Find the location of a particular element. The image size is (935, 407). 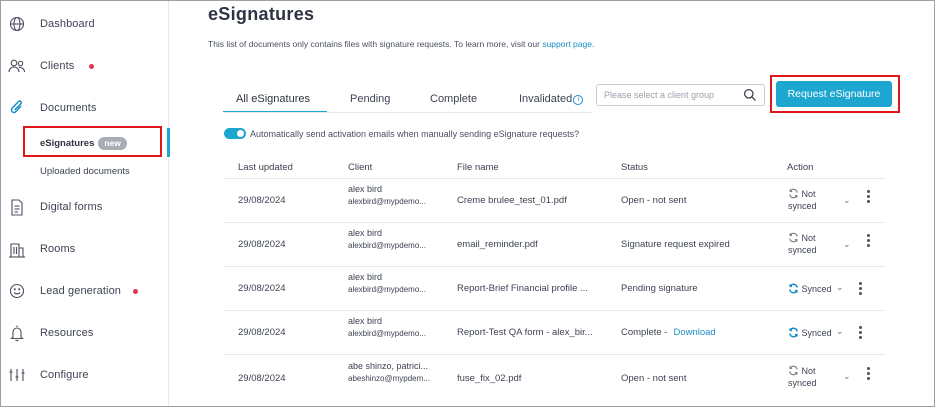

paperclip-icon is located at coordinates (17, 108).